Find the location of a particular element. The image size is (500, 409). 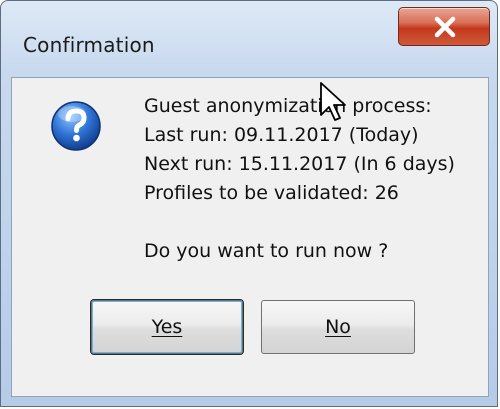

message-line: Next run: 15.11.2017 (In 6 days) is located at coordinates (299, 164).